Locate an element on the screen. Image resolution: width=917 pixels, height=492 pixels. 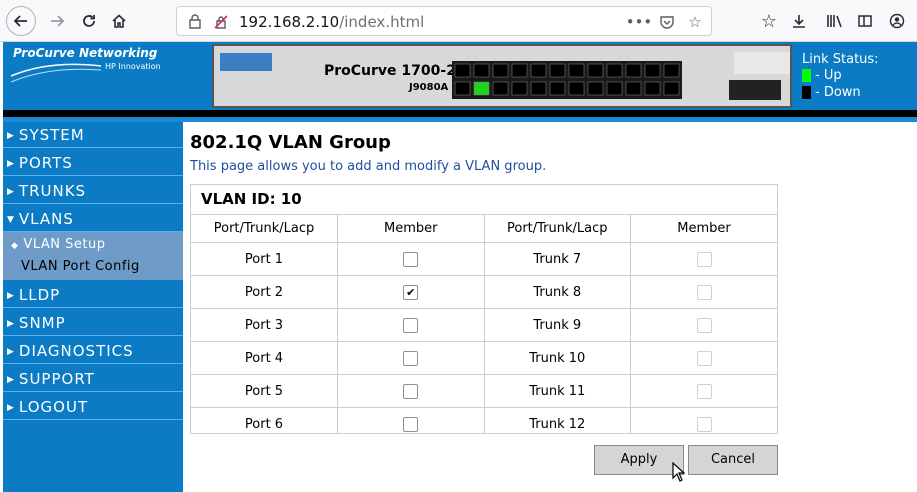
sidebar-item-lldp: ▶ LLDP is located at coordinates (93, 295).